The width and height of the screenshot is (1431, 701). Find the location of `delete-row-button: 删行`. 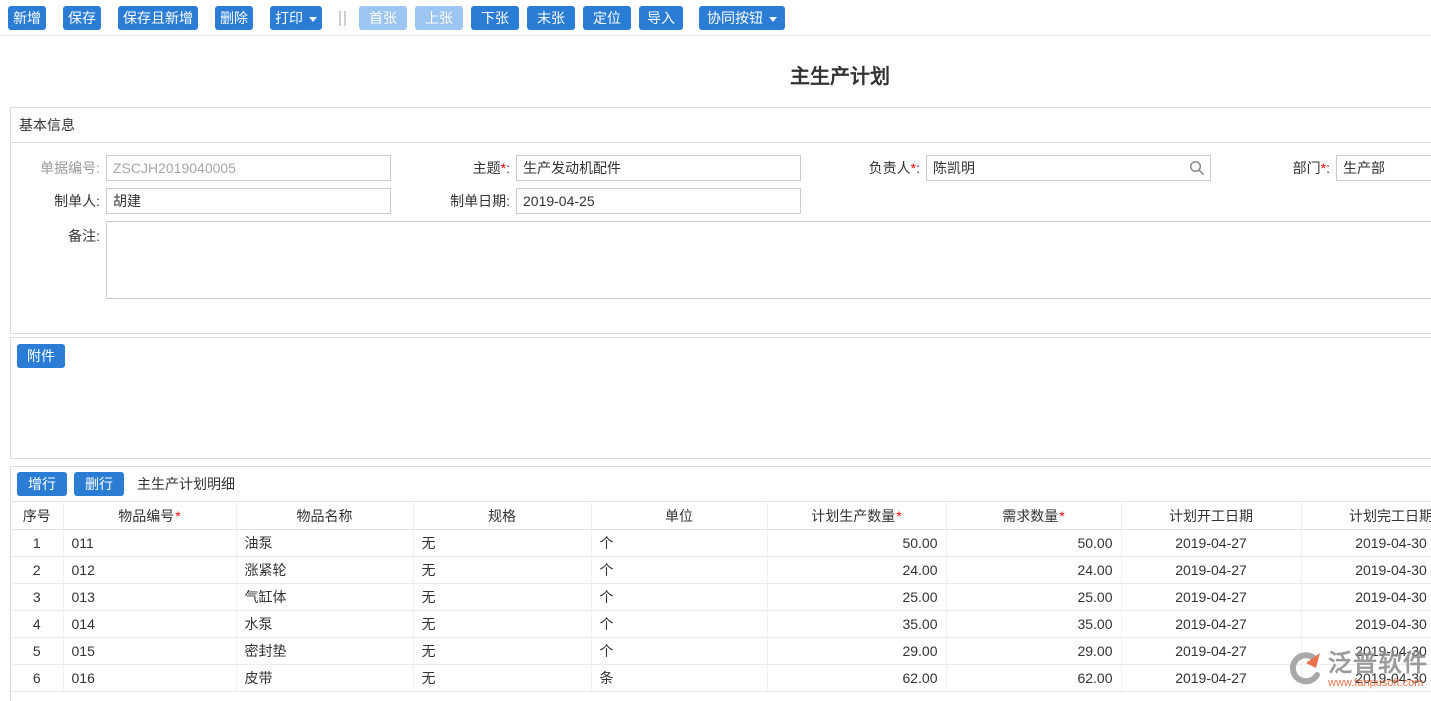

delete-row-button: 删行 is located at coordinates (99, 484).